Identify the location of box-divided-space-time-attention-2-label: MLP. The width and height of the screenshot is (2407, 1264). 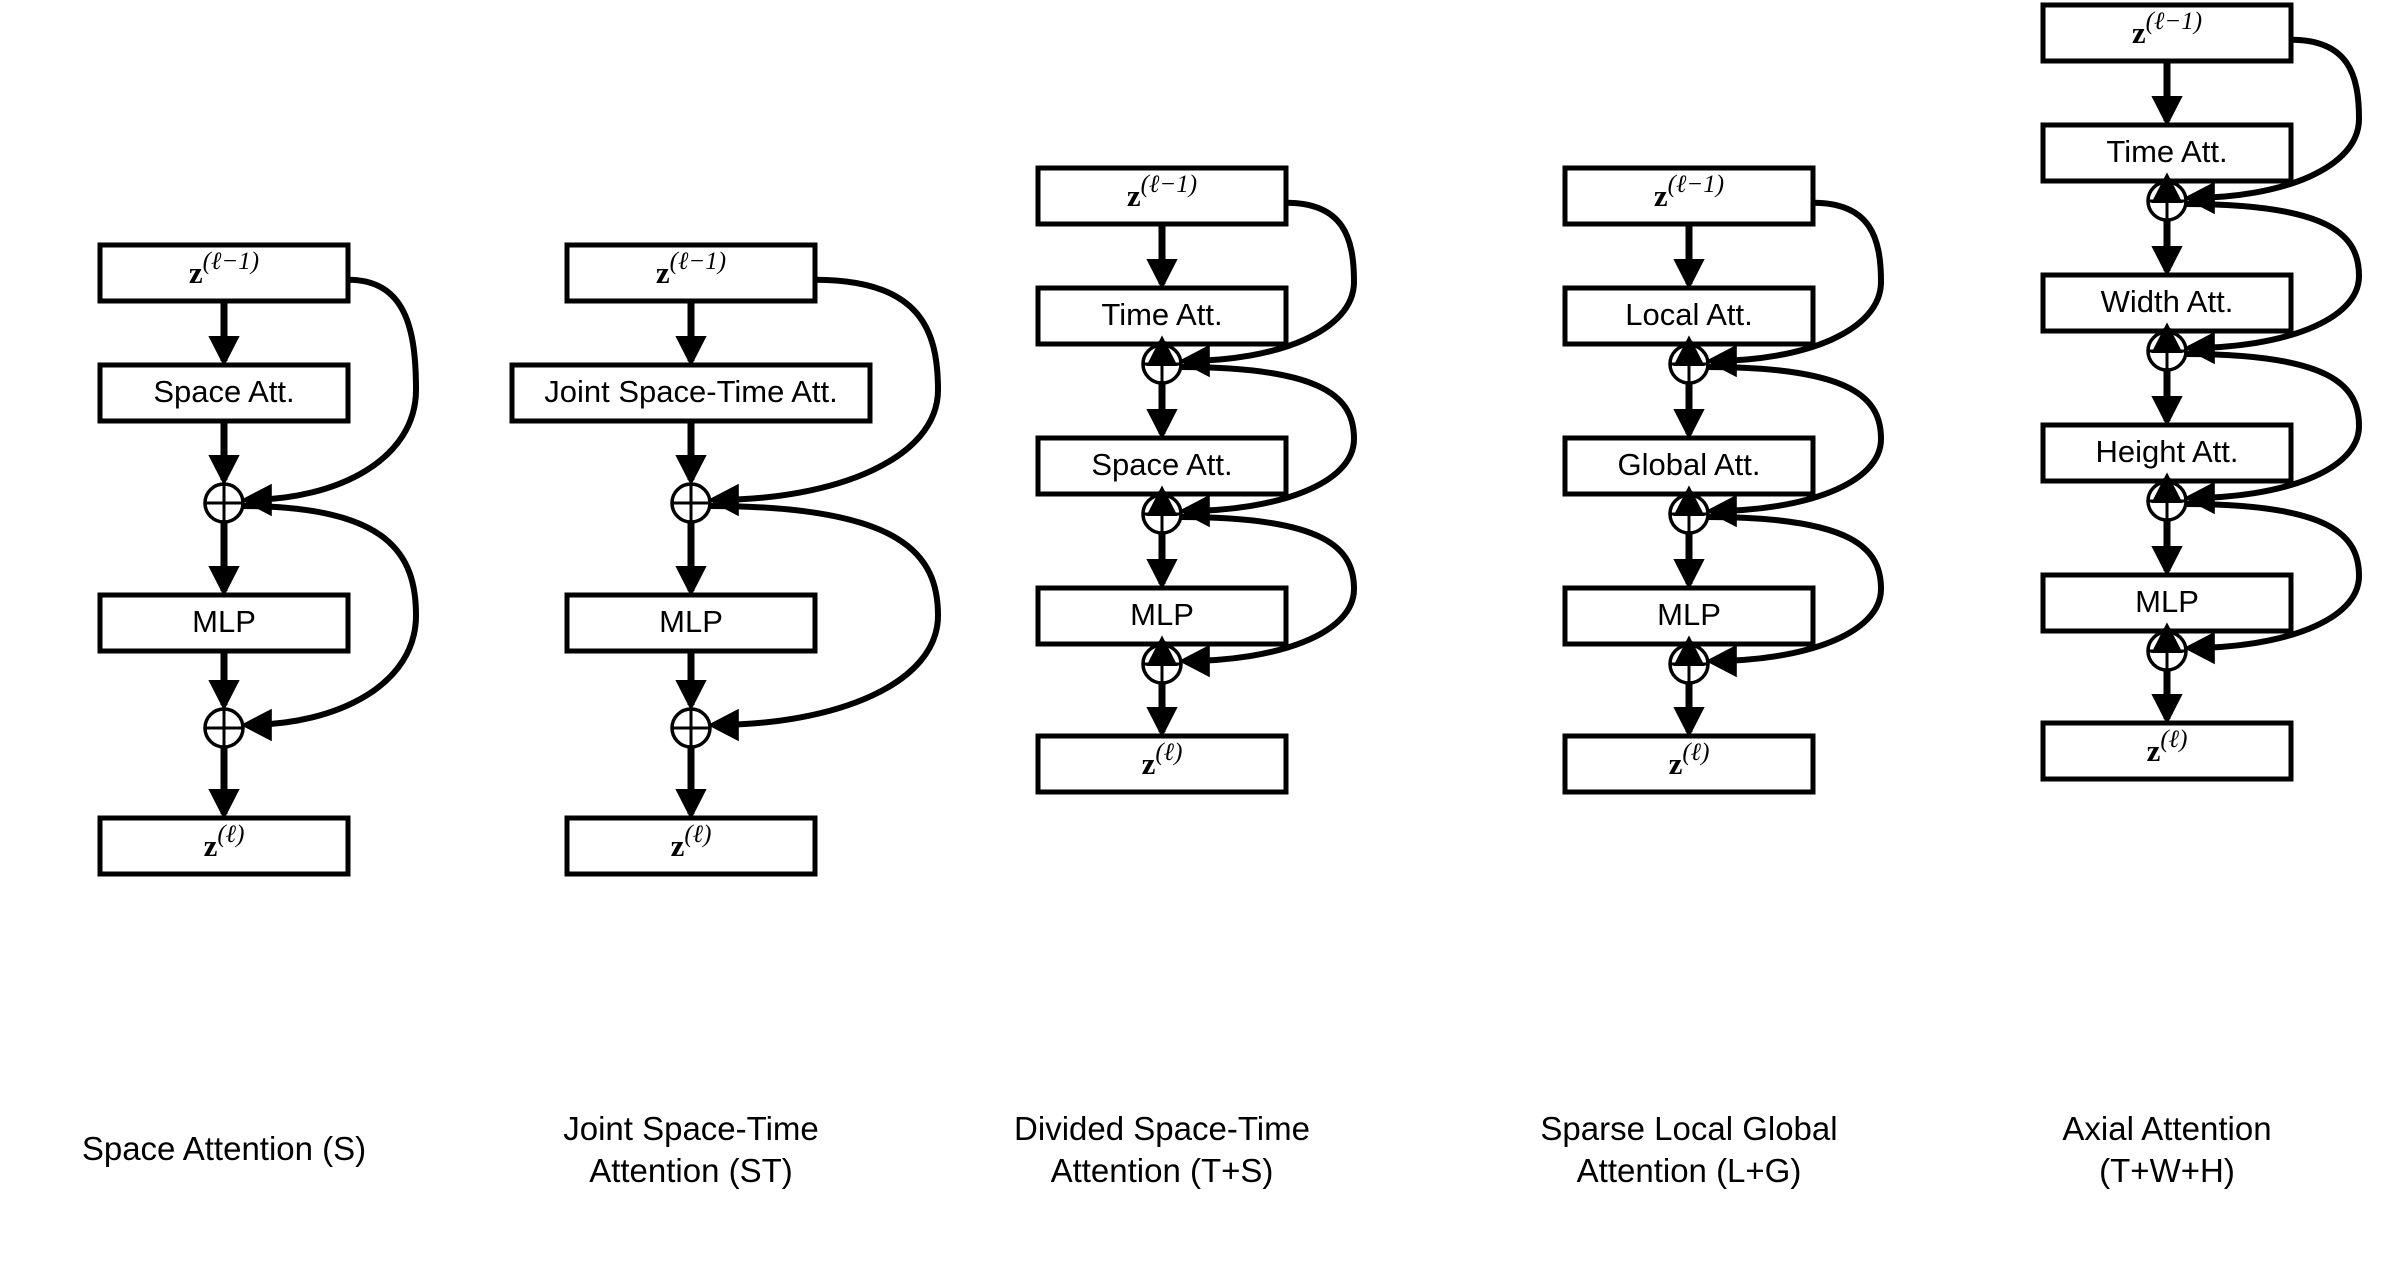
(1162, 614).